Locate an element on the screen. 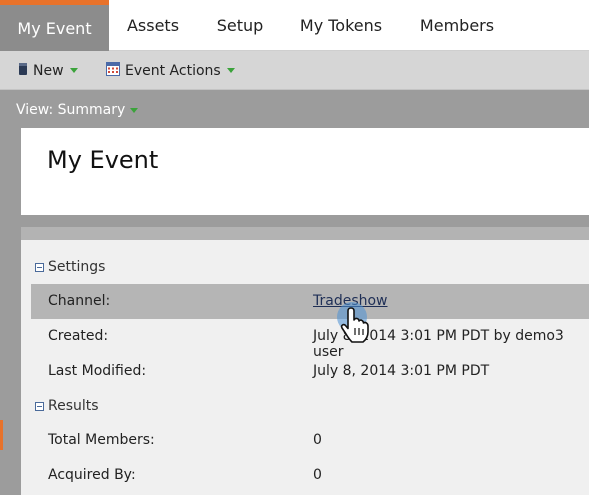 Image resolution: width=589 pixels, height=495 pixels. new-button-label: New is located at coordinates (48, 70).